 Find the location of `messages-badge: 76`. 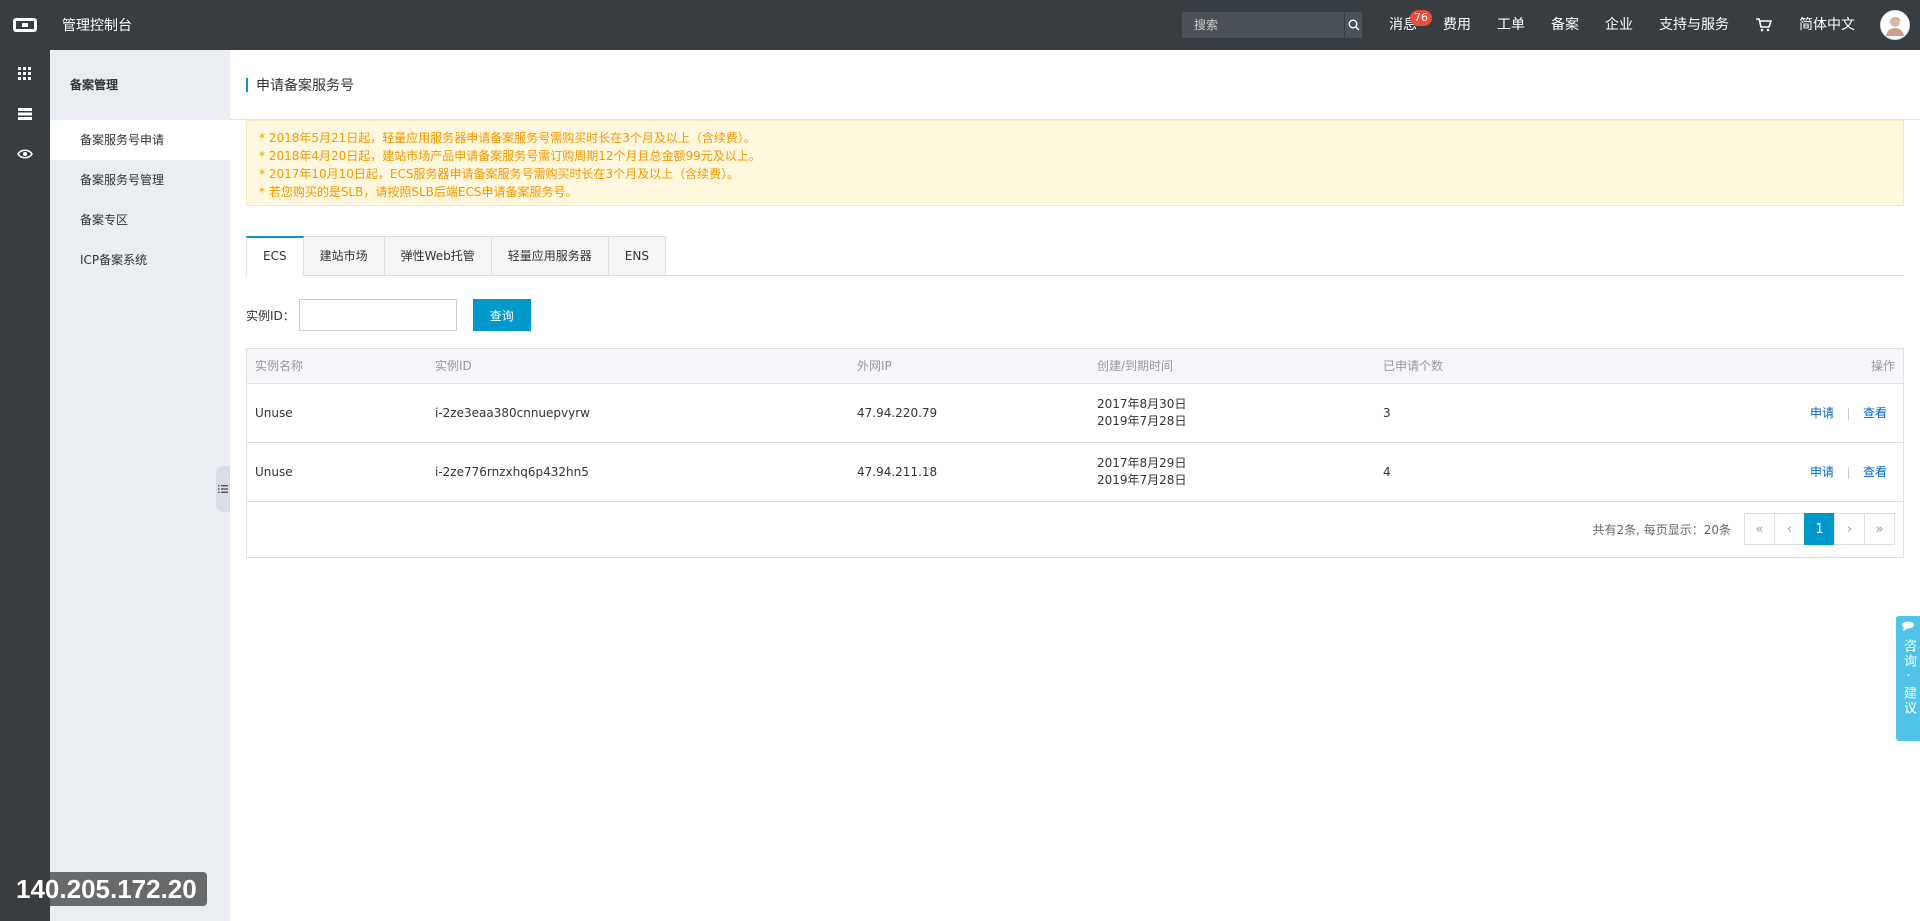

messages-badge: 76 is located at coordinates (1421, 18).